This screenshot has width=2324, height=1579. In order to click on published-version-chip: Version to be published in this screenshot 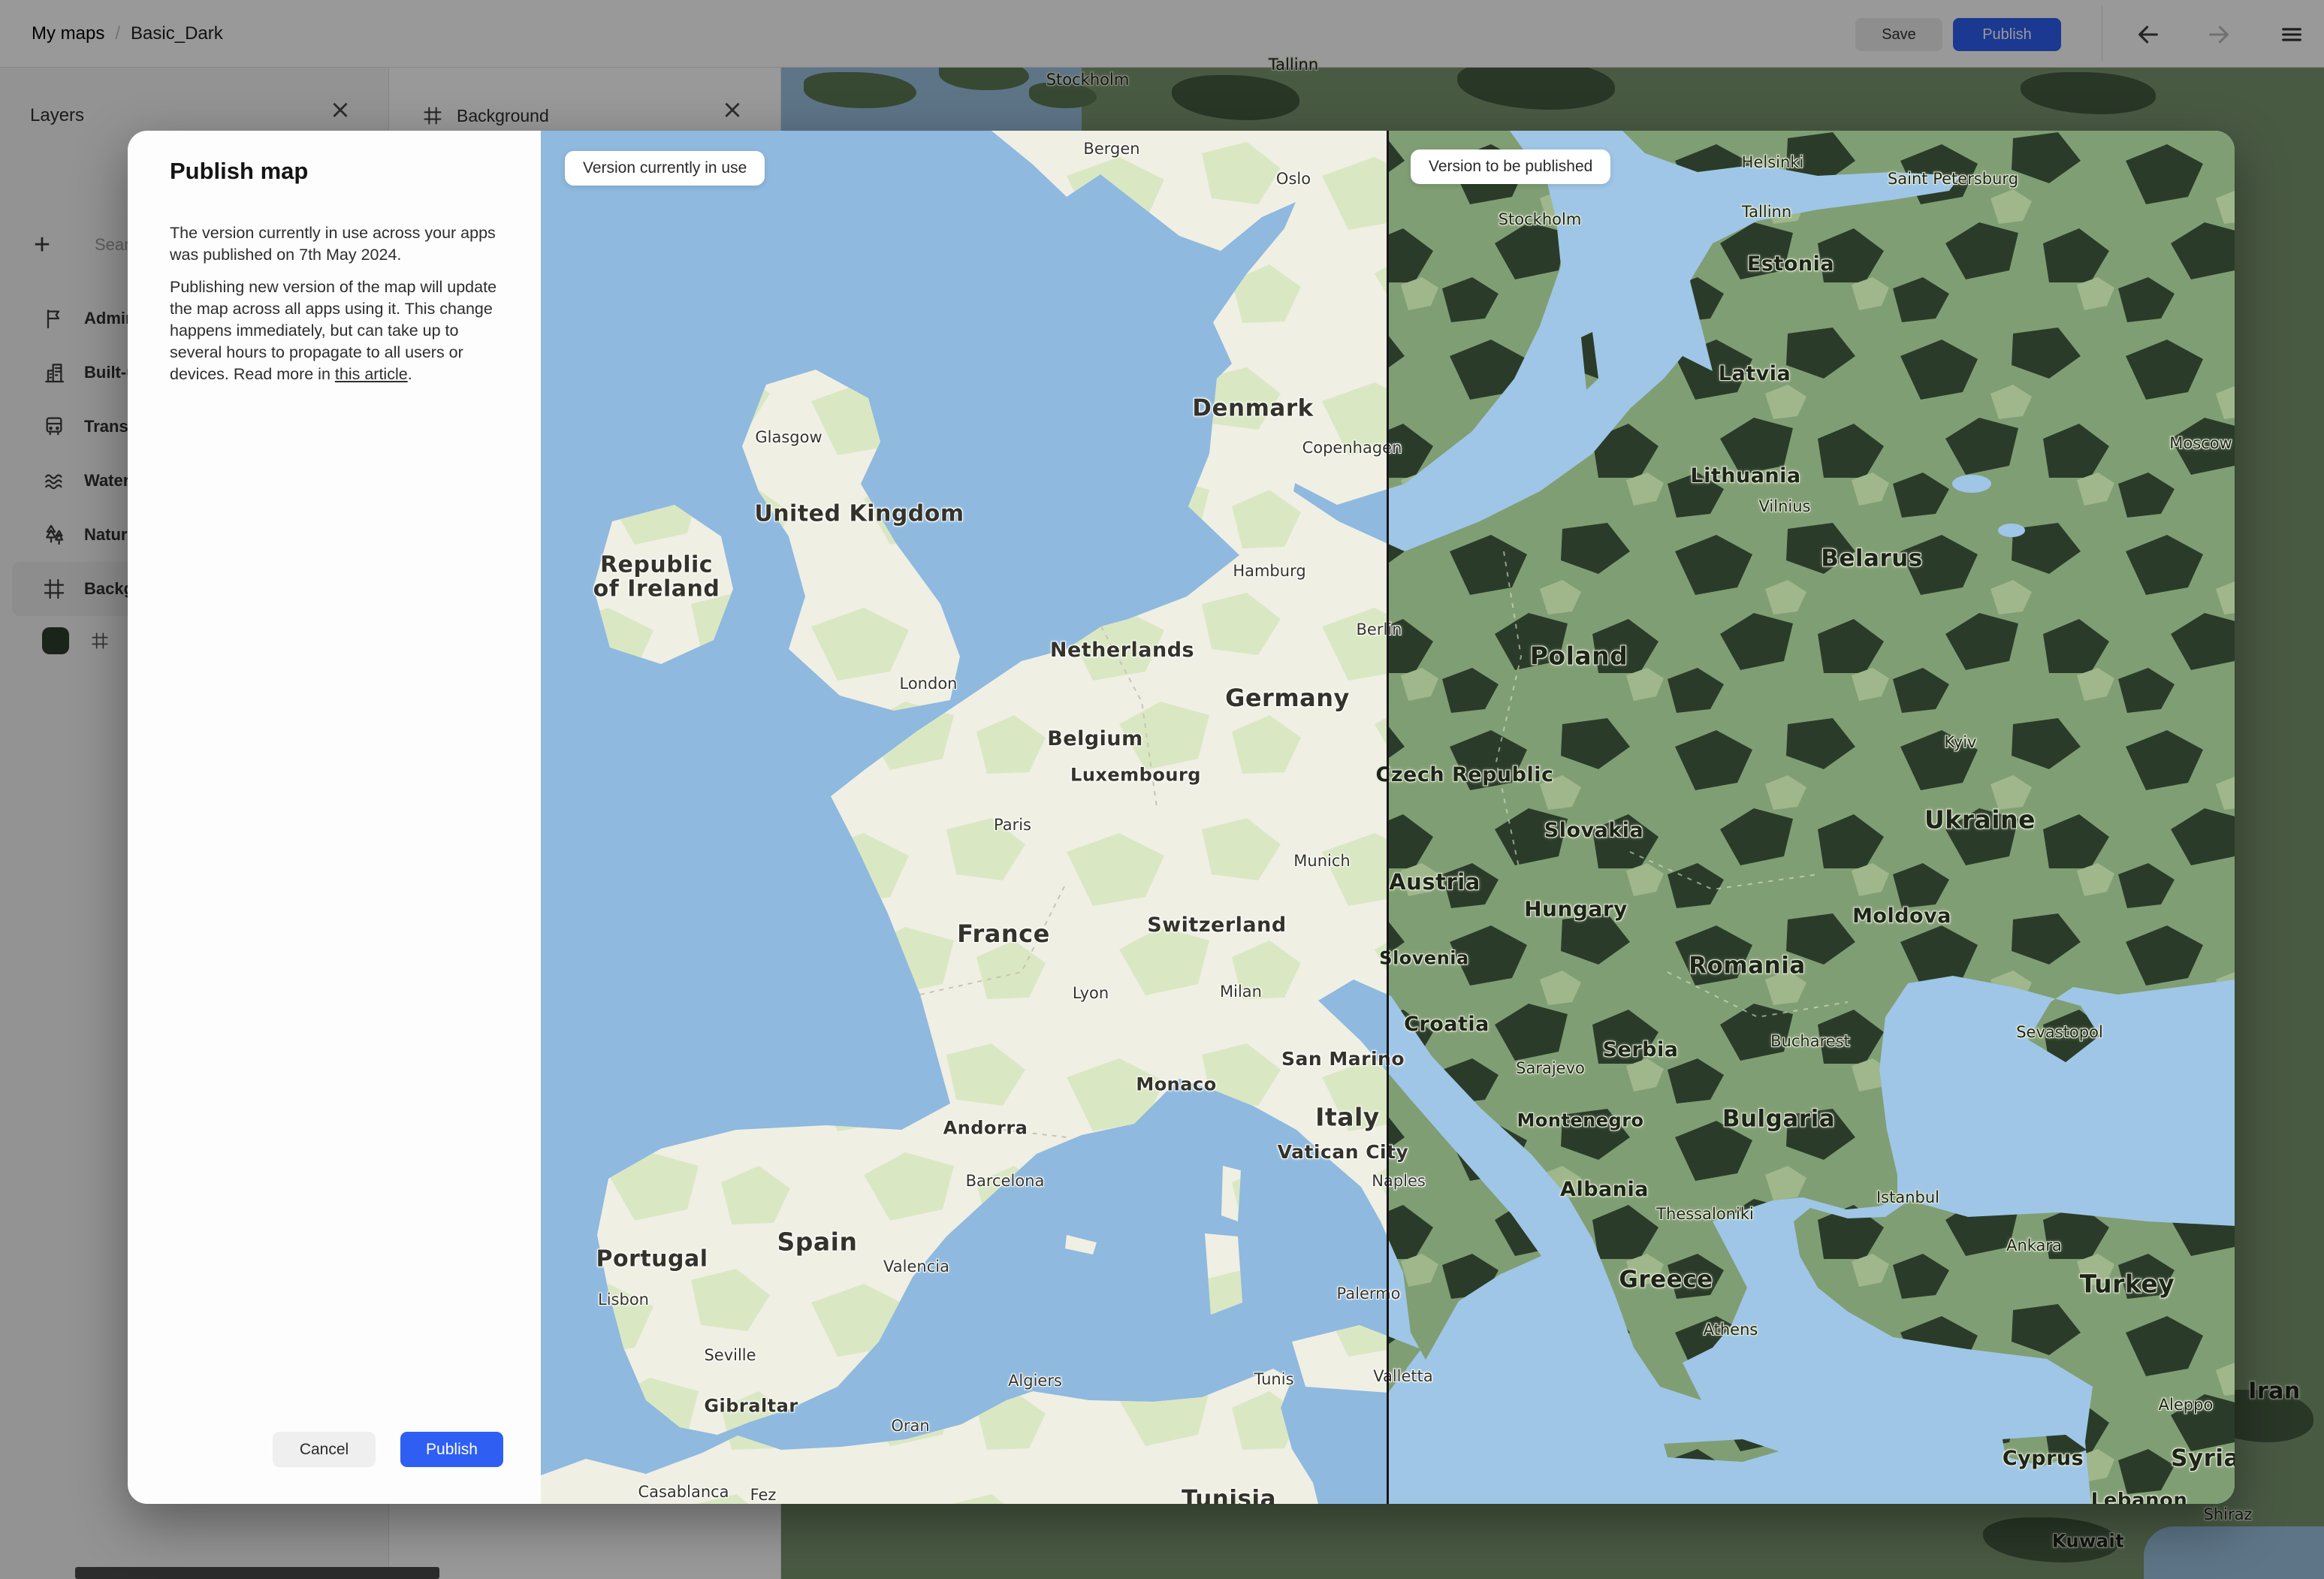, I will do `click(1511, 167)`.